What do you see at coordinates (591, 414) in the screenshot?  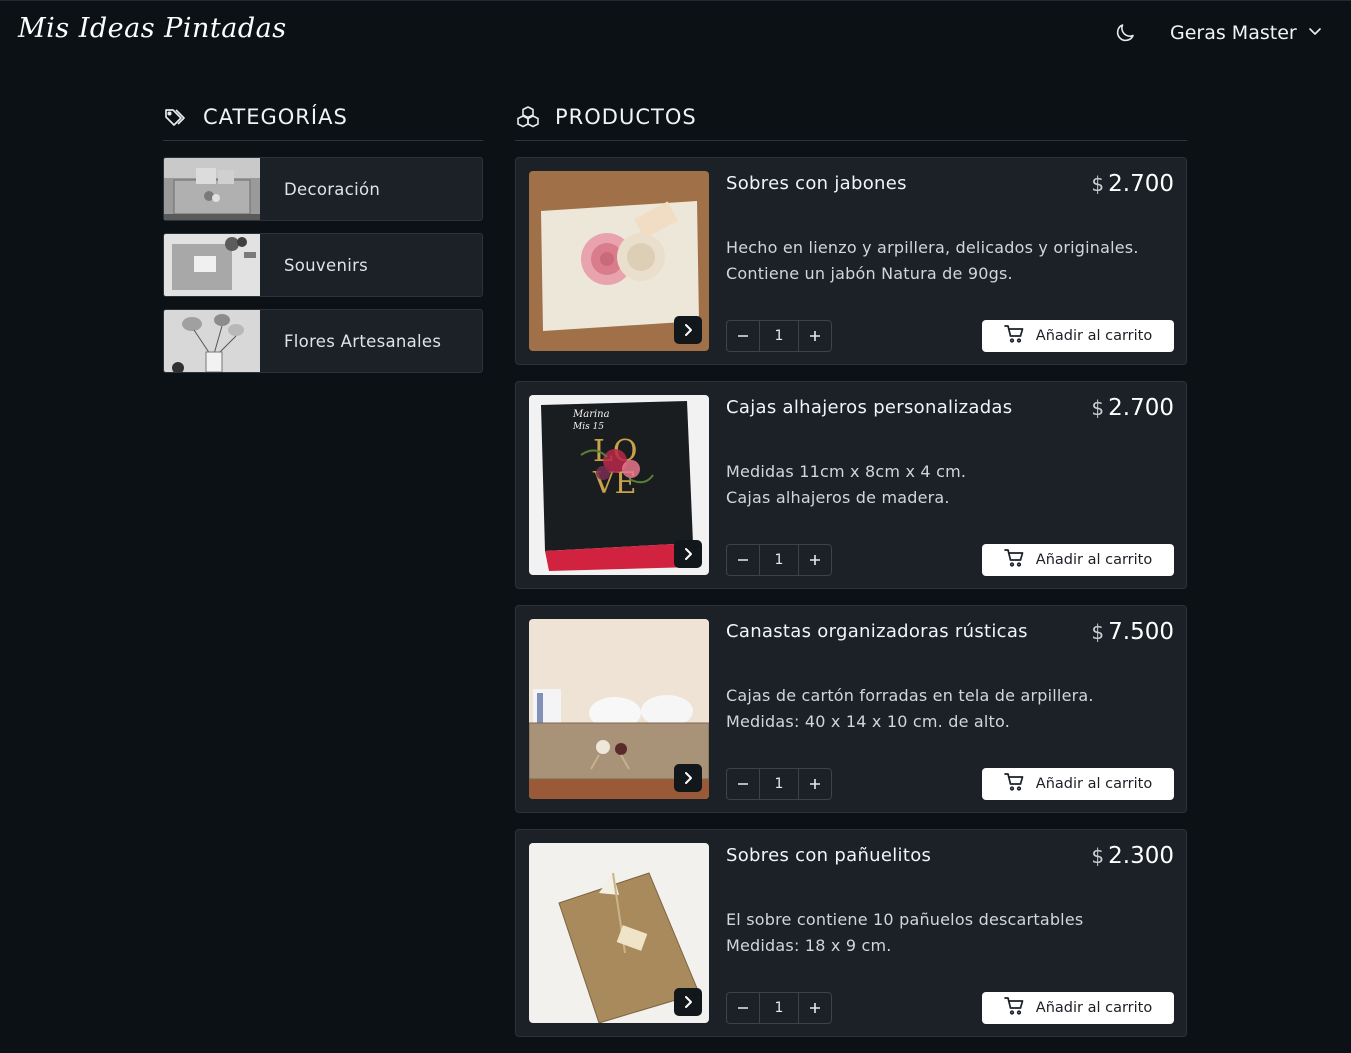 I see `image-text: Marina` at bounding box center [591, 414].